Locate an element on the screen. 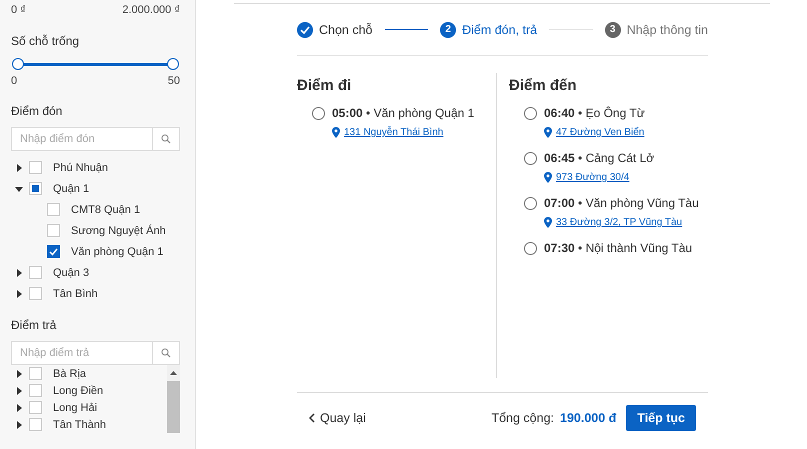  range-min: 0 is located at coordinates (14, 81).